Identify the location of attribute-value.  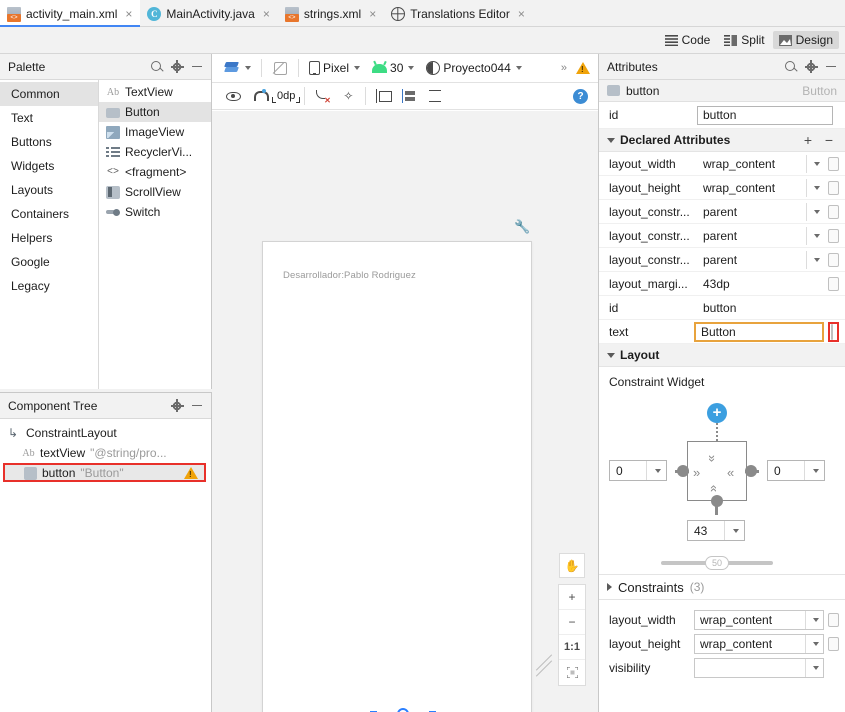
(759, 668).